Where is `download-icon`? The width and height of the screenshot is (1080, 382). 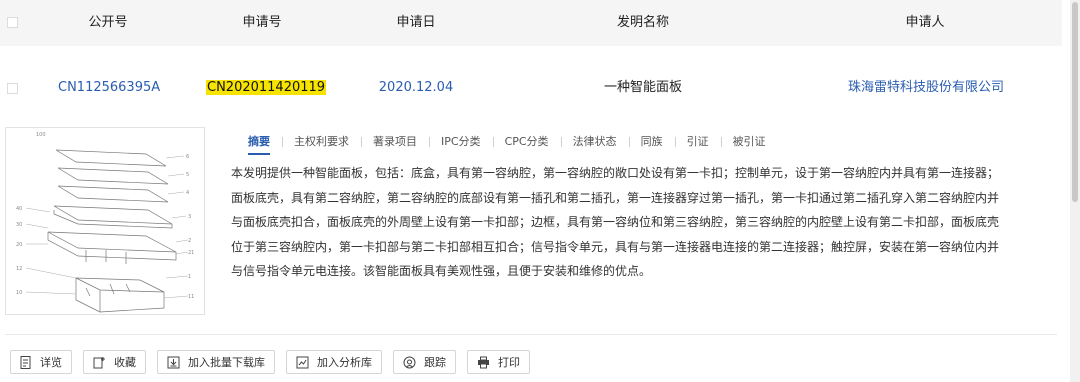 download-icon is located at coordinates (173, 362).